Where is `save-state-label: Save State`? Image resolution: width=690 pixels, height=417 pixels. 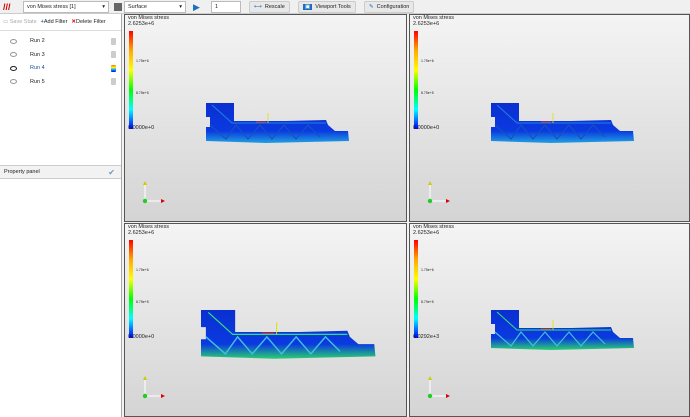
save-state-label: Save State is located at coordinates (23, 22).